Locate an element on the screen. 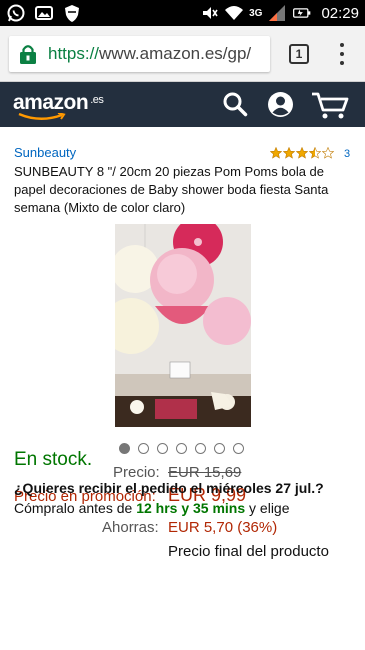  star-empty-icon is located at coordinates (328, 153).